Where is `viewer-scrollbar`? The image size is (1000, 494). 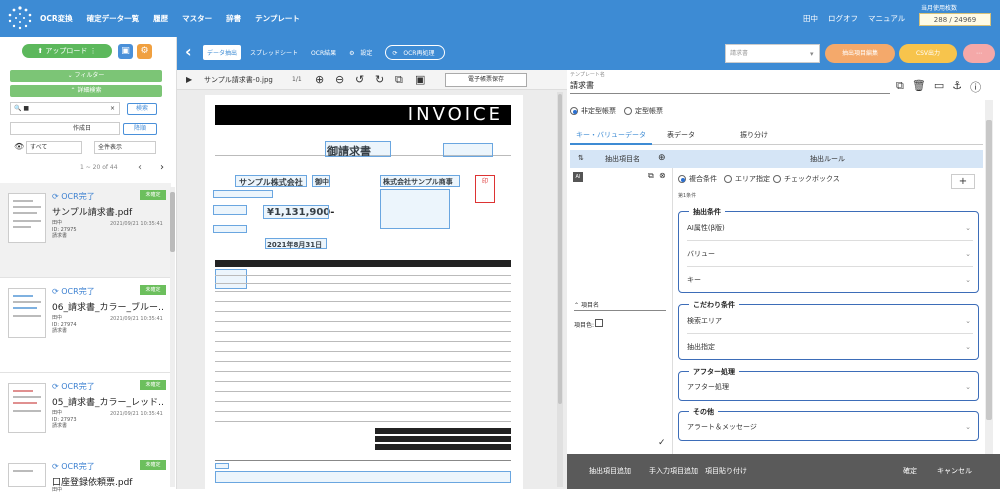
viewer-scrollbar is located at coordinates (560, 289).